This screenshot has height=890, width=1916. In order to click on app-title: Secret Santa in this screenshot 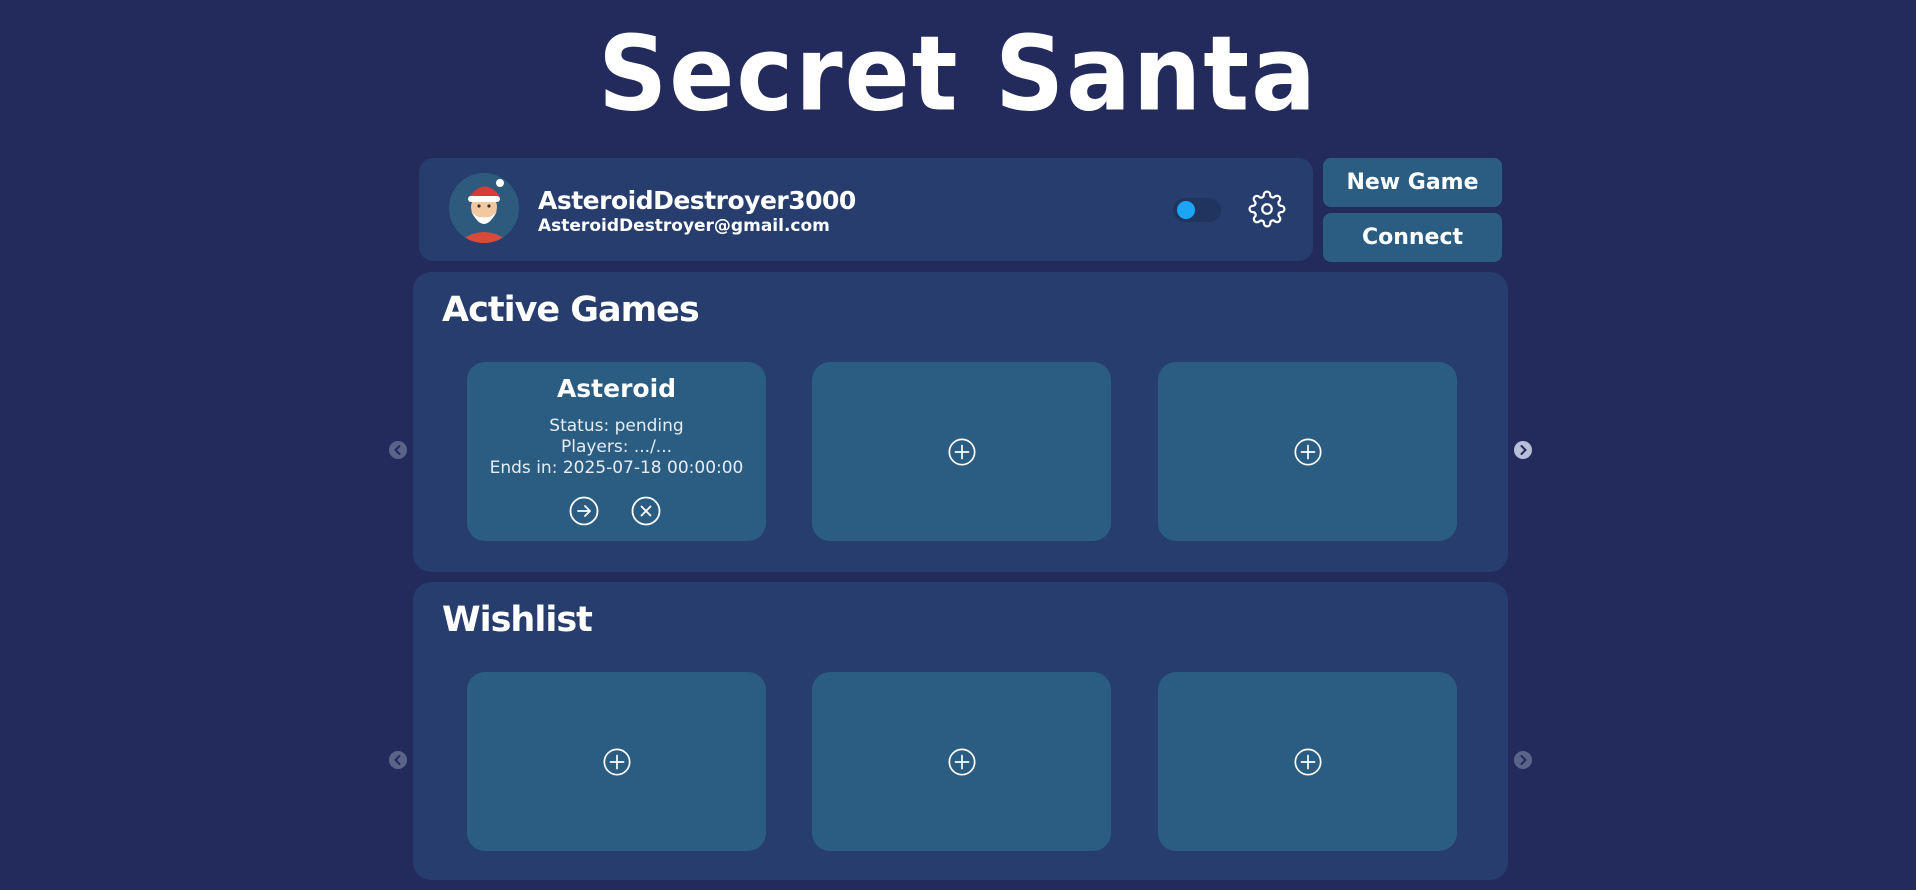, I will do `click(958, 74)`.